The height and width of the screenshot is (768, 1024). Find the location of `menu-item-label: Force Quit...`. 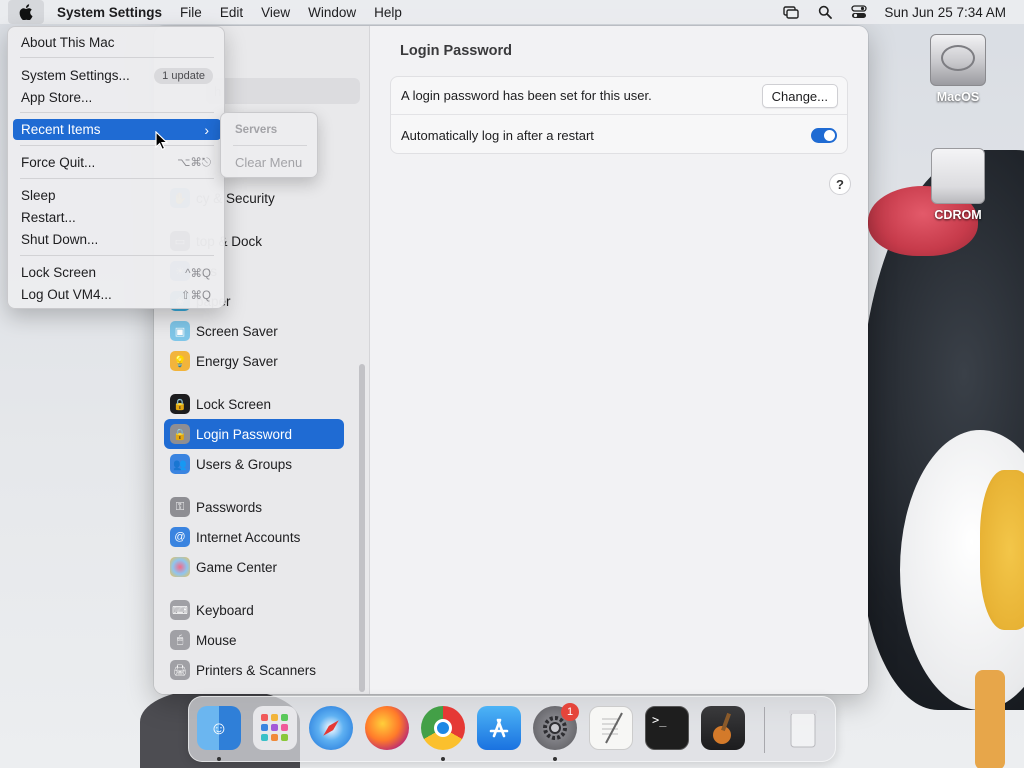

menu-item-label: Force Quit... is located at coordinates (58, 162).